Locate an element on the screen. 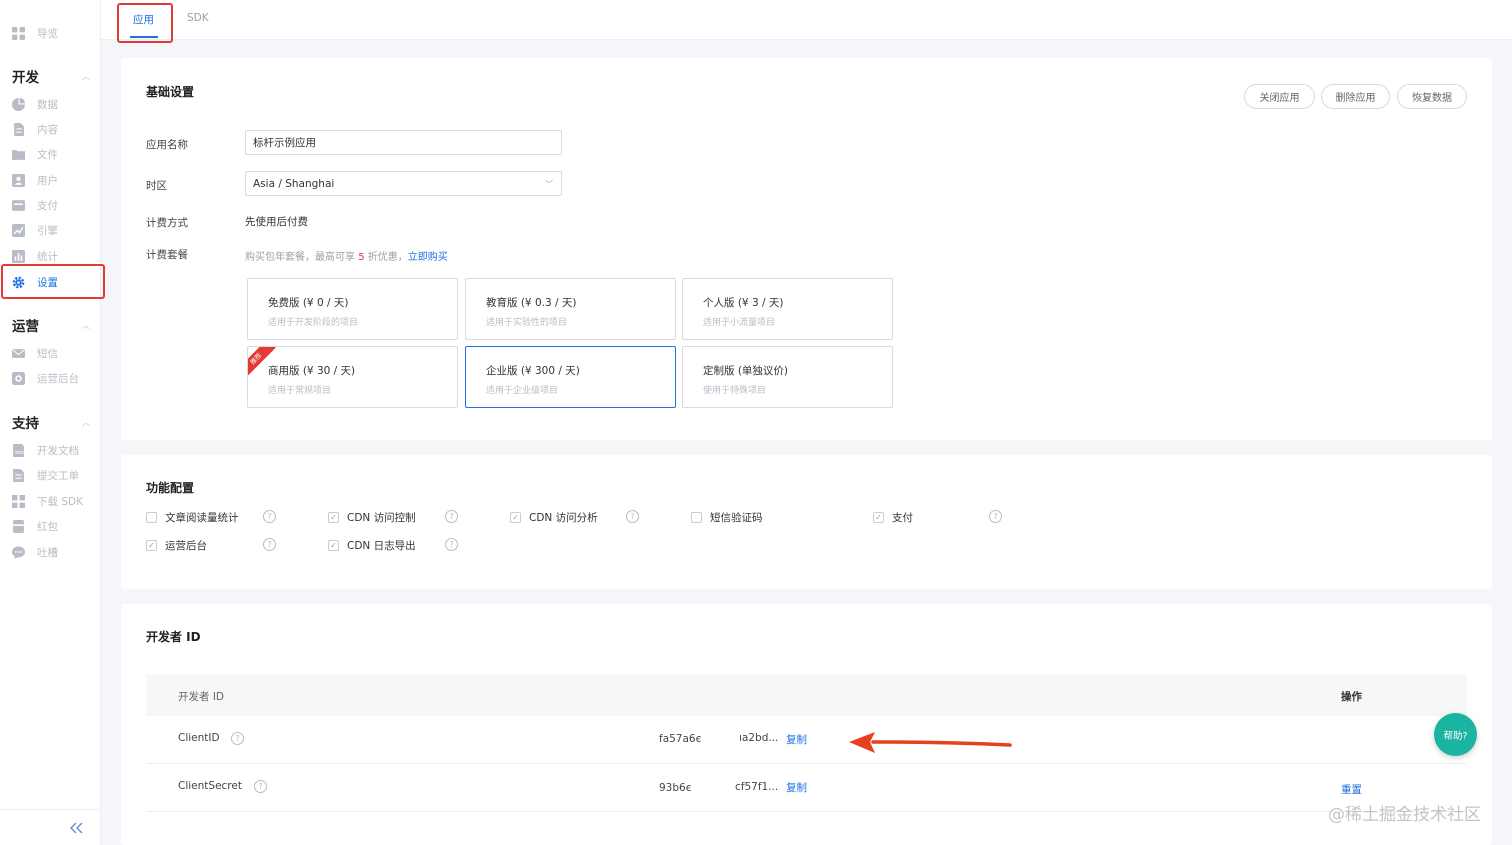 This screenshot has width=1512, height=845. close-app-button: 关闭应用 is located at coordinates (1279, 96).